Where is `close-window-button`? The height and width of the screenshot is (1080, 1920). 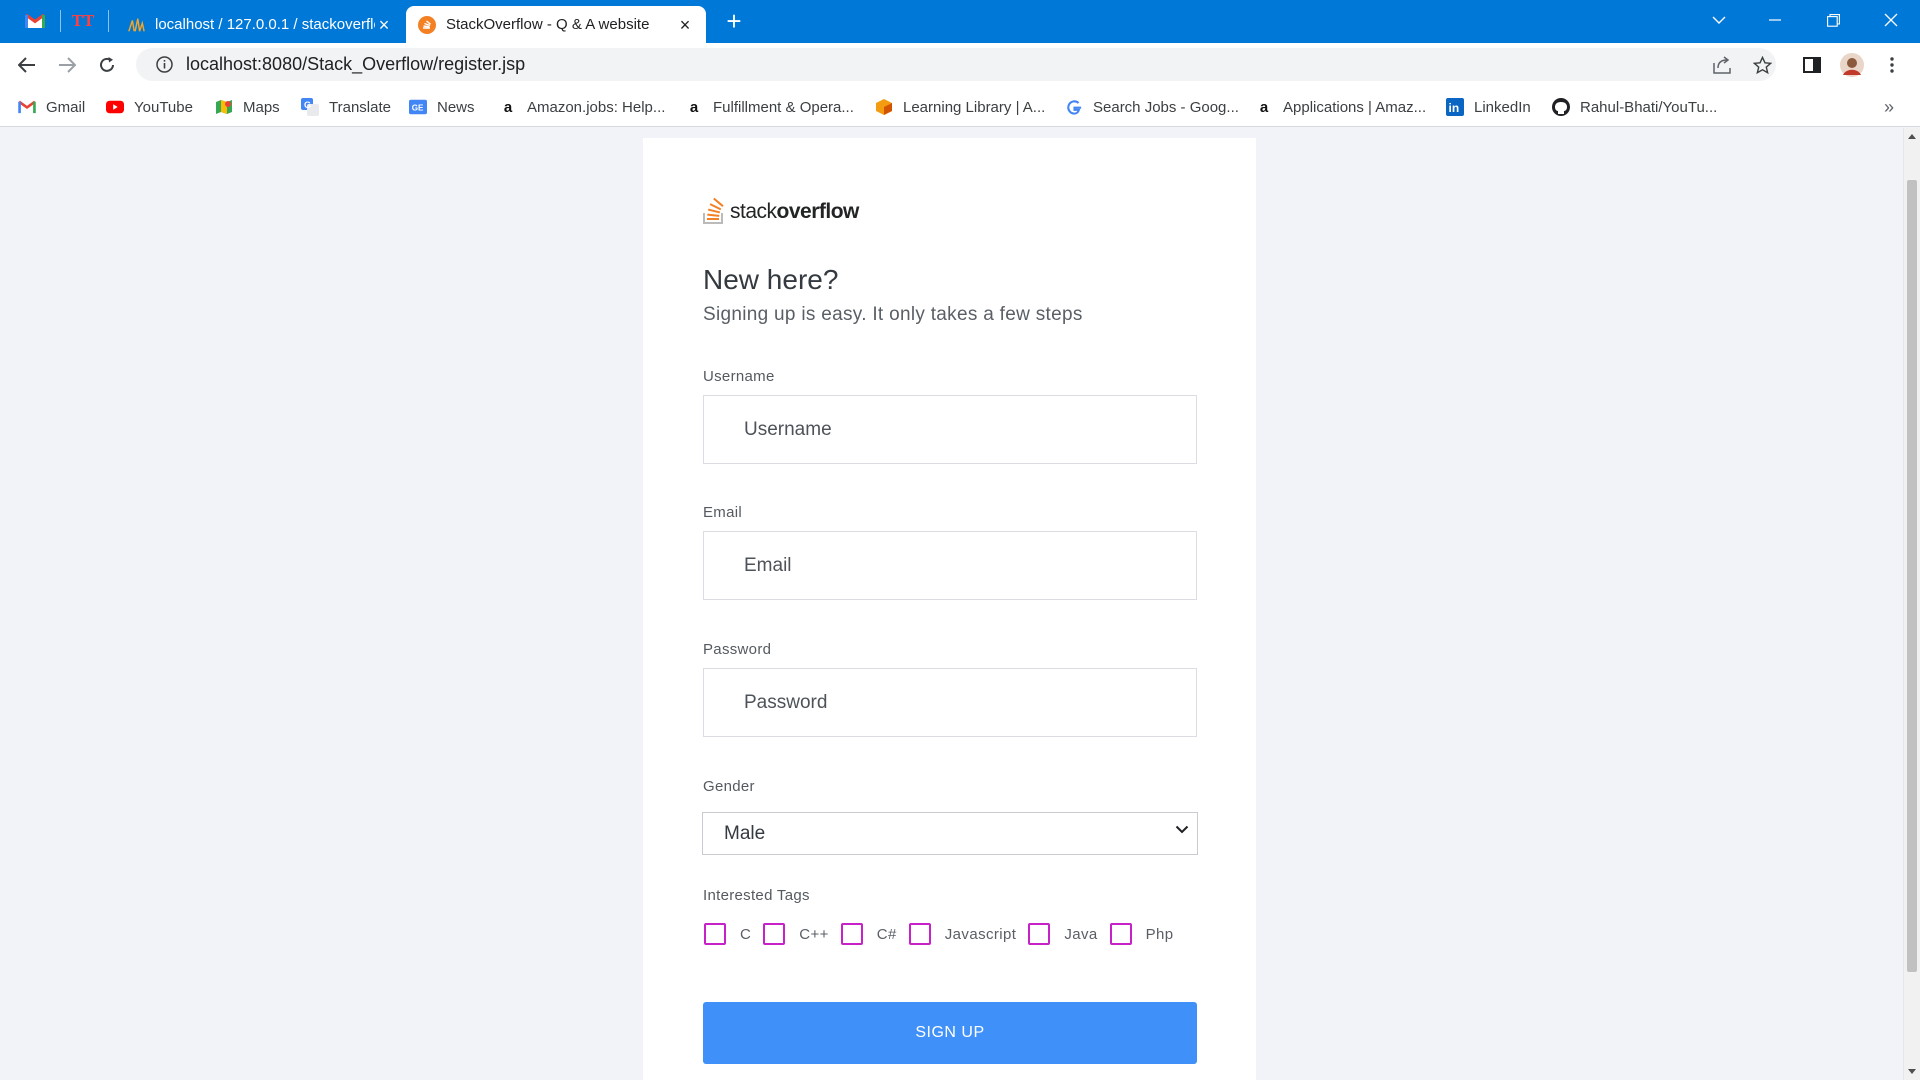 close-window-button is located at coordinates (1891, 20).